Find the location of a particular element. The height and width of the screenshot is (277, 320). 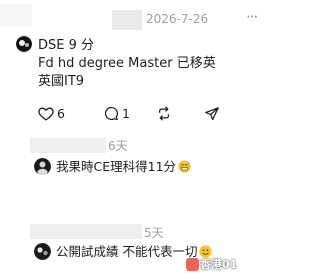

repost-icon is located at coordinates (164, 113).